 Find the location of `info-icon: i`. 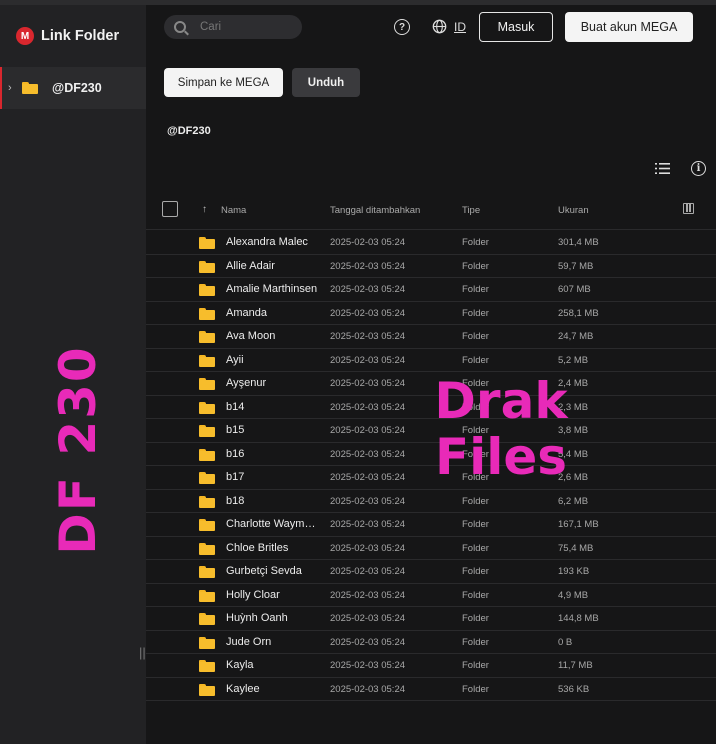

info-icon: i is located at coordinates (698, 168).